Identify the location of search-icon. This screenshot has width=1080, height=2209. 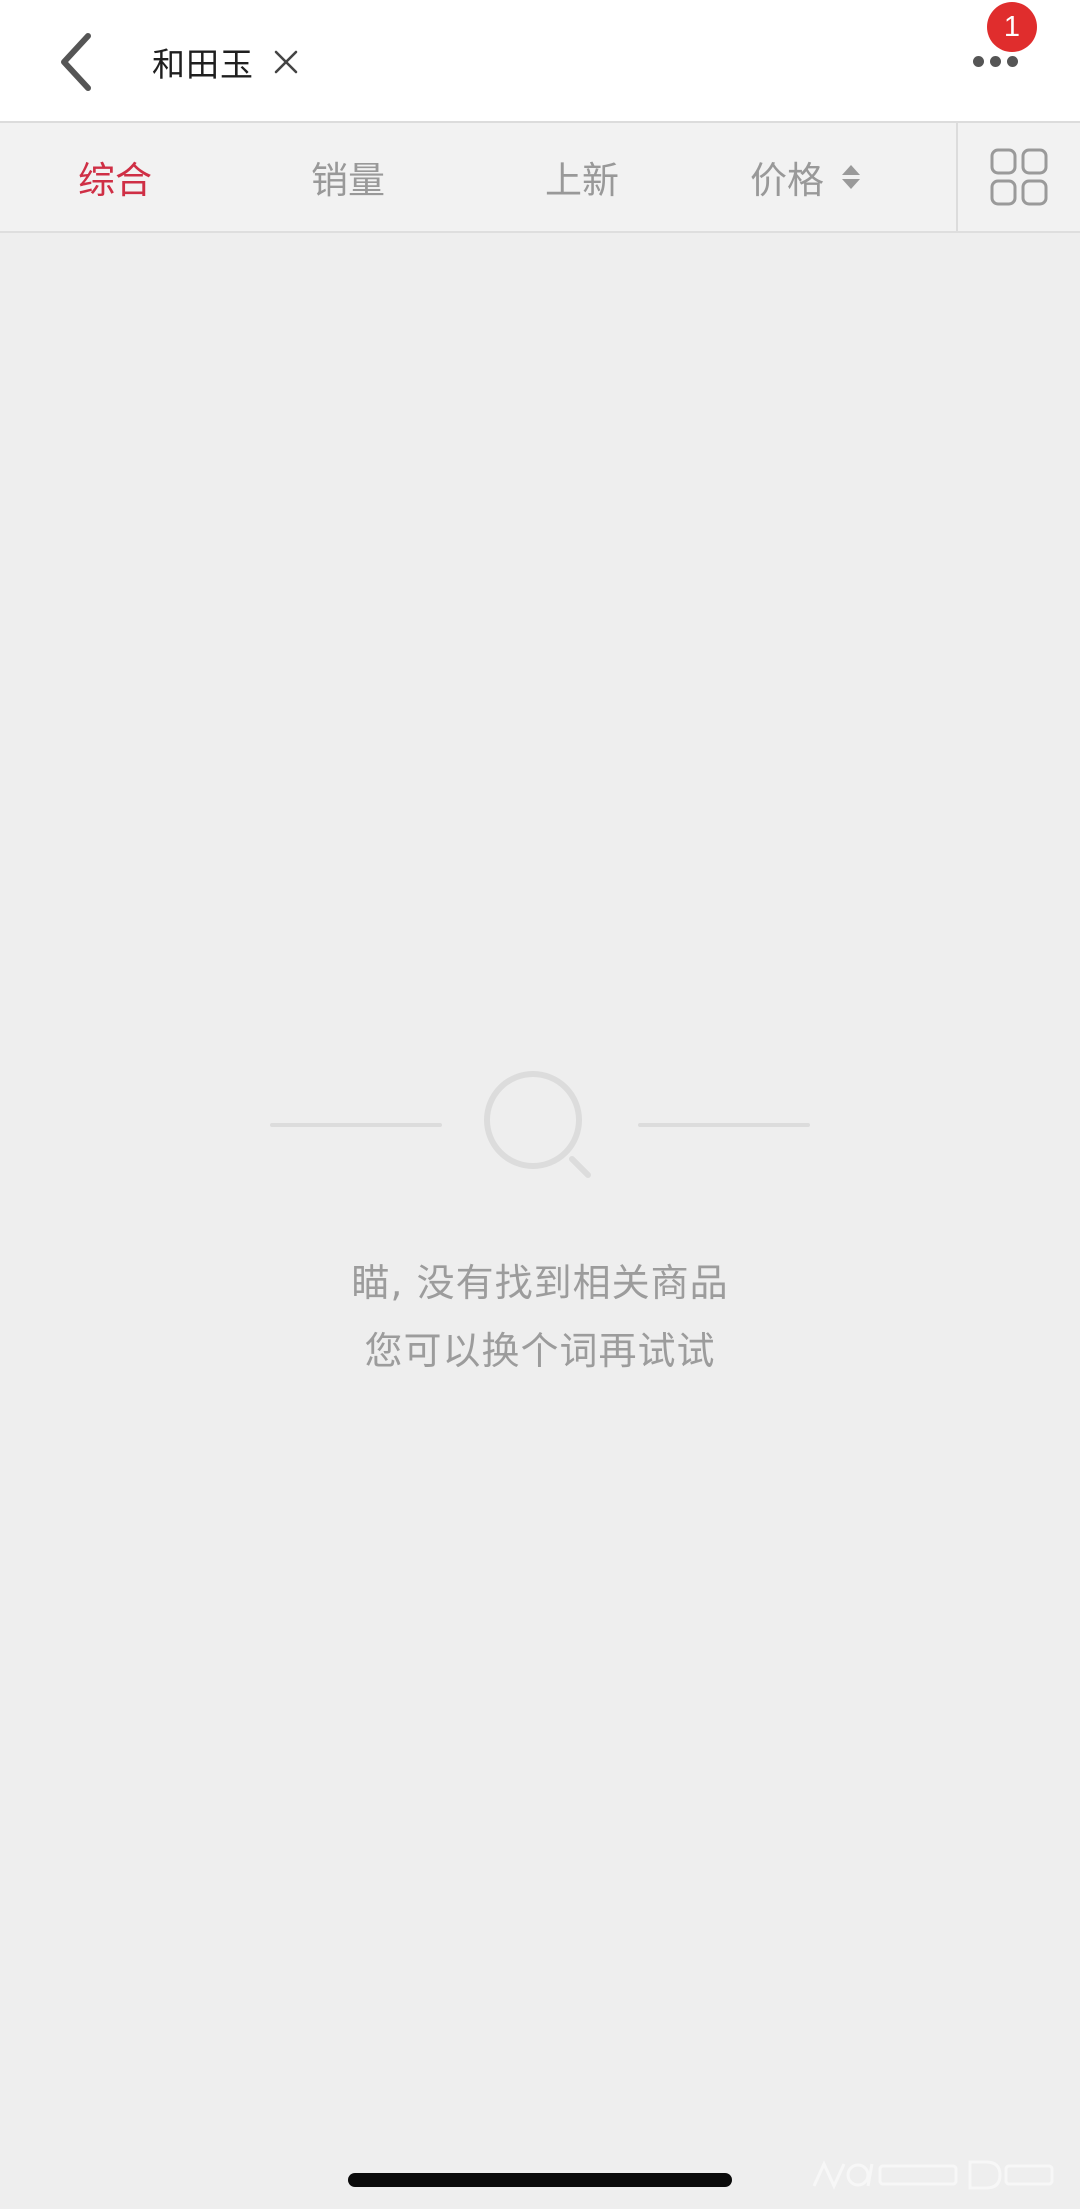
(540, 1124).